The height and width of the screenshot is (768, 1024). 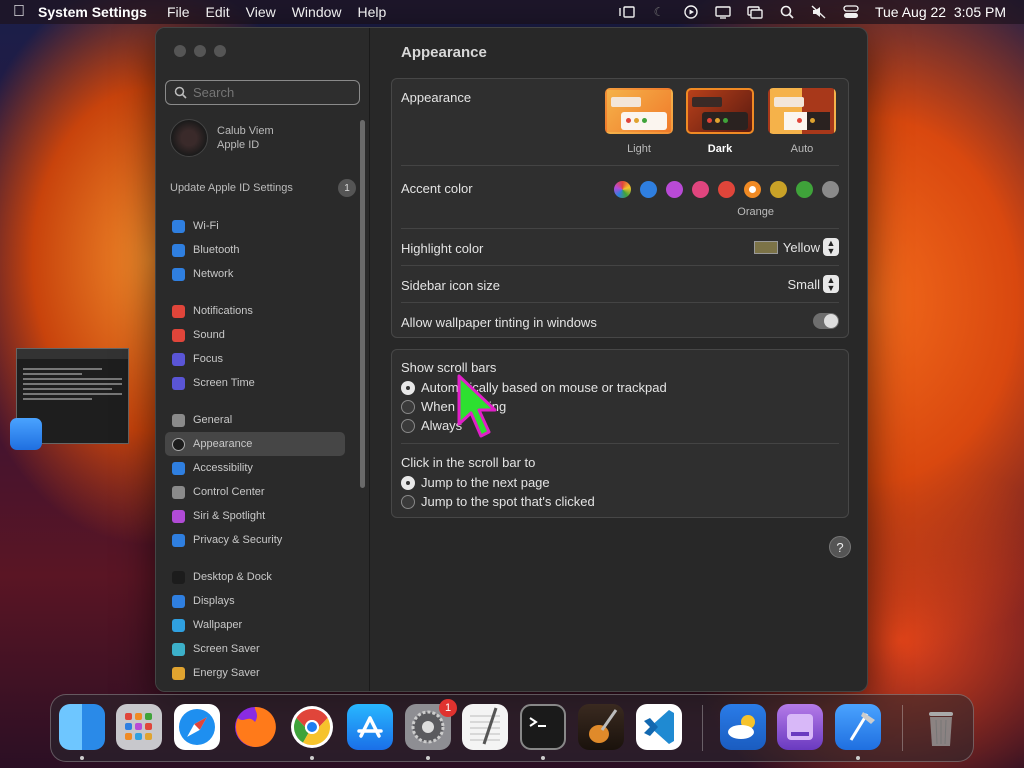 I want to click on sidebar-item-label: Screen Saver, so click(x=226, y=649).